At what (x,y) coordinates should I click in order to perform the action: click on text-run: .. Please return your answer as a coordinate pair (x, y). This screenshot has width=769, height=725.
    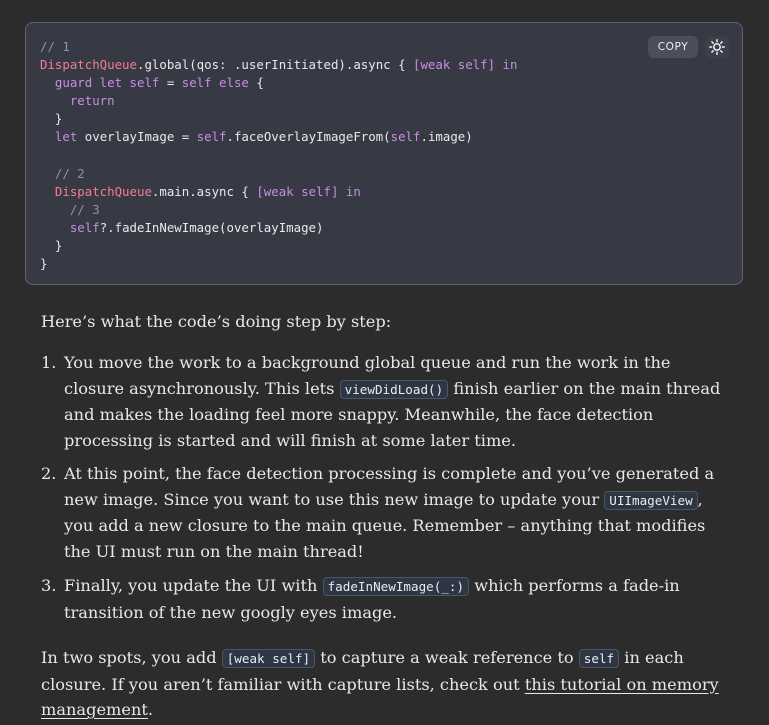
    Looking at the image, I should click on (150, 709).